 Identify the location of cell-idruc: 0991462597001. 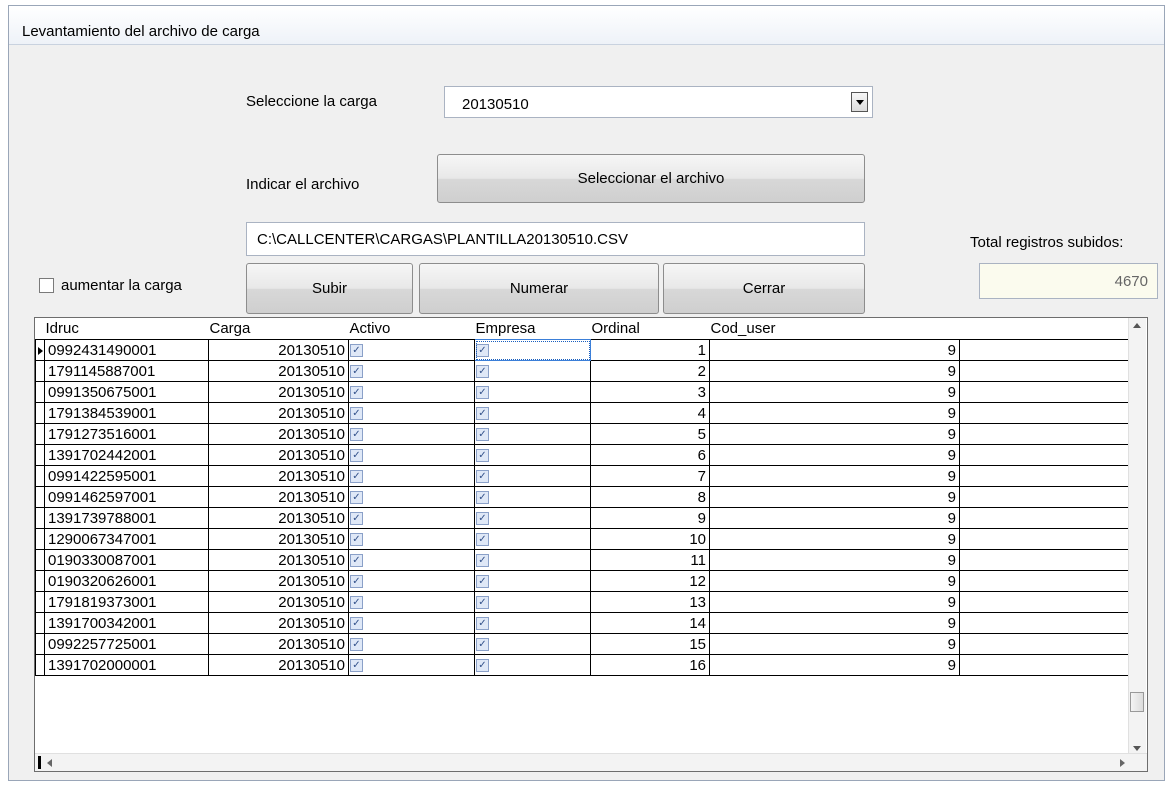
(126, 497).